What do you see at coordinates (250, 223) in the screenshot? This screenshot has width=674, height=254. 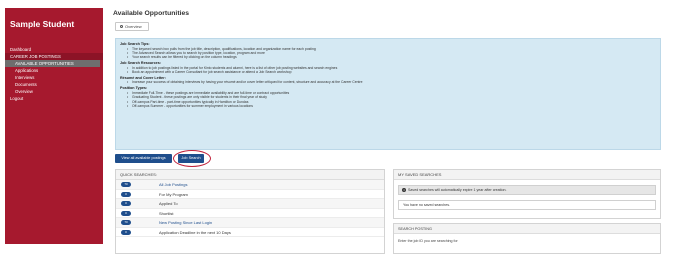 I see `quick-search-row: 70 New Posting Since Last Login` at bounding box center [250, 223].